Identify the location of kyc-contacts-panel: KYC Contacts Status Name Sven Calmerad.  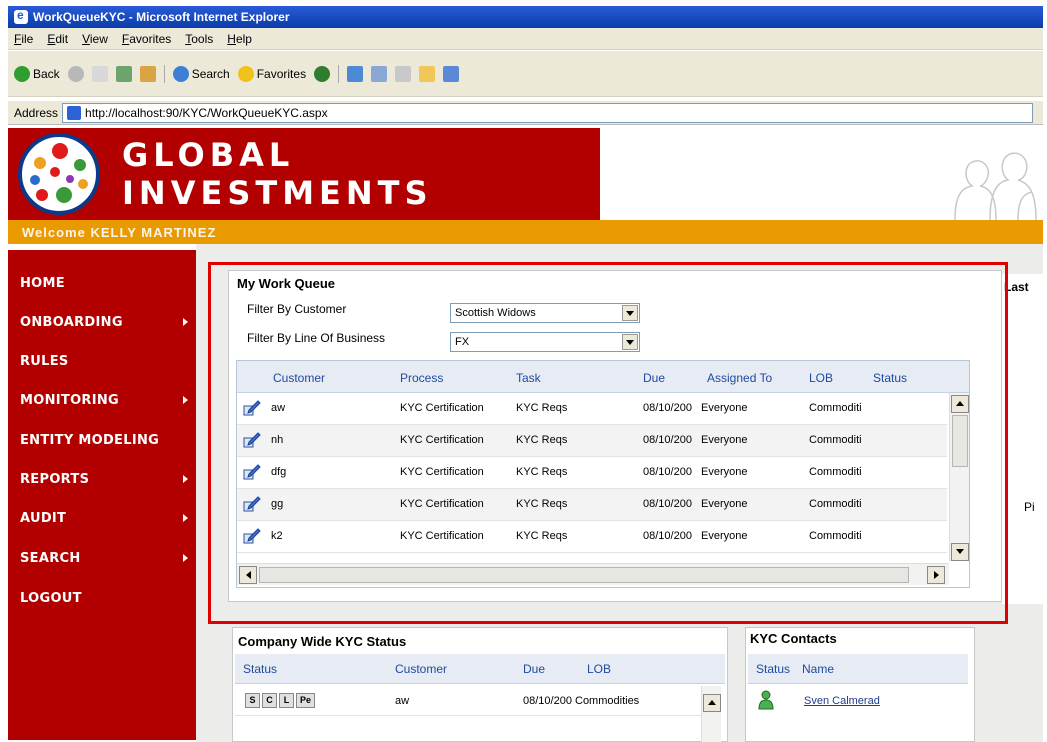
(860, 684).